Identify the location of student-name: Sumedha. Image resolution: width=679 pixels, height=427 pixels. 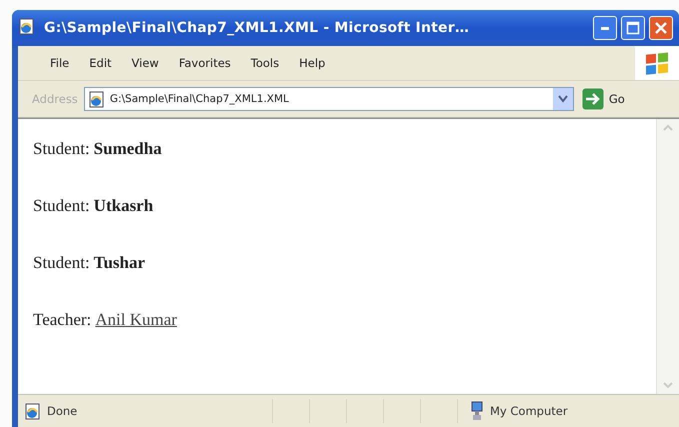
(128, 149).